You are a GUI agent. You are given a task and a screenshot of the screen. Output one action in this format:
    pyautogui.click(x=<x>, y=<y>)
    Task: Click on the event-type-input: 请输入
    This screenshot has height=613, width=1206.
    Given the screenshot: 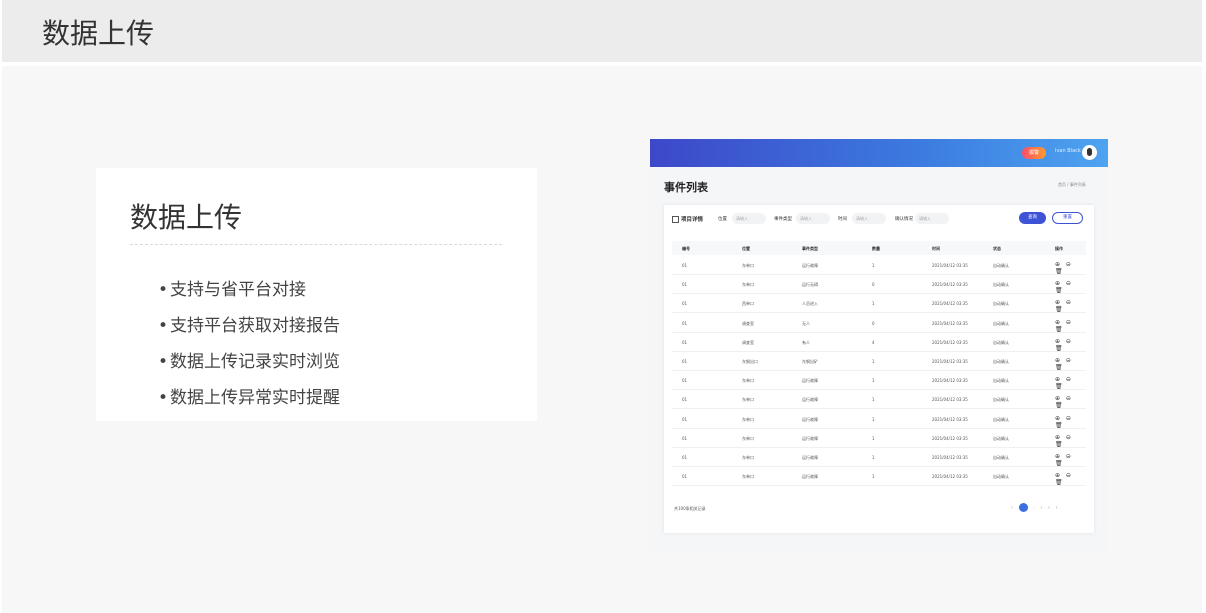 What is the action you would take?
    pyautogui.click(x=813, y=218)
    